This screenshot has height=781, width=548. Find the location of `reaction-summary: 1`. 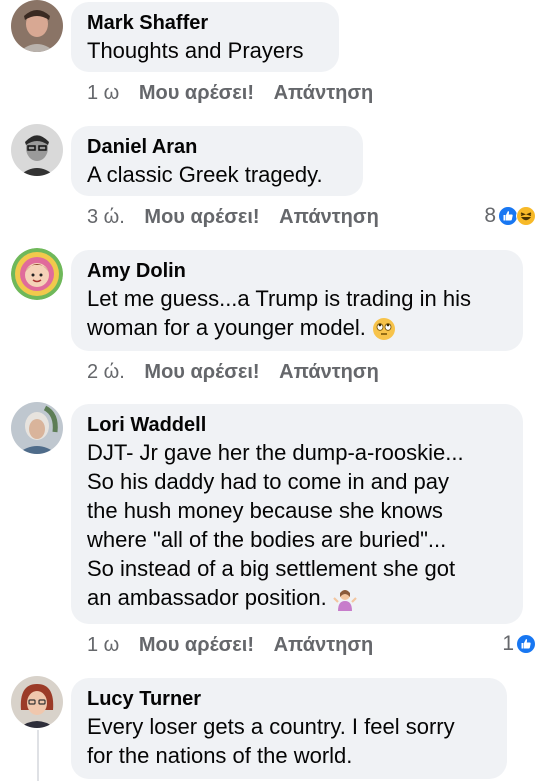

reaction-summary: 1 is located at coordinates (519, 644).